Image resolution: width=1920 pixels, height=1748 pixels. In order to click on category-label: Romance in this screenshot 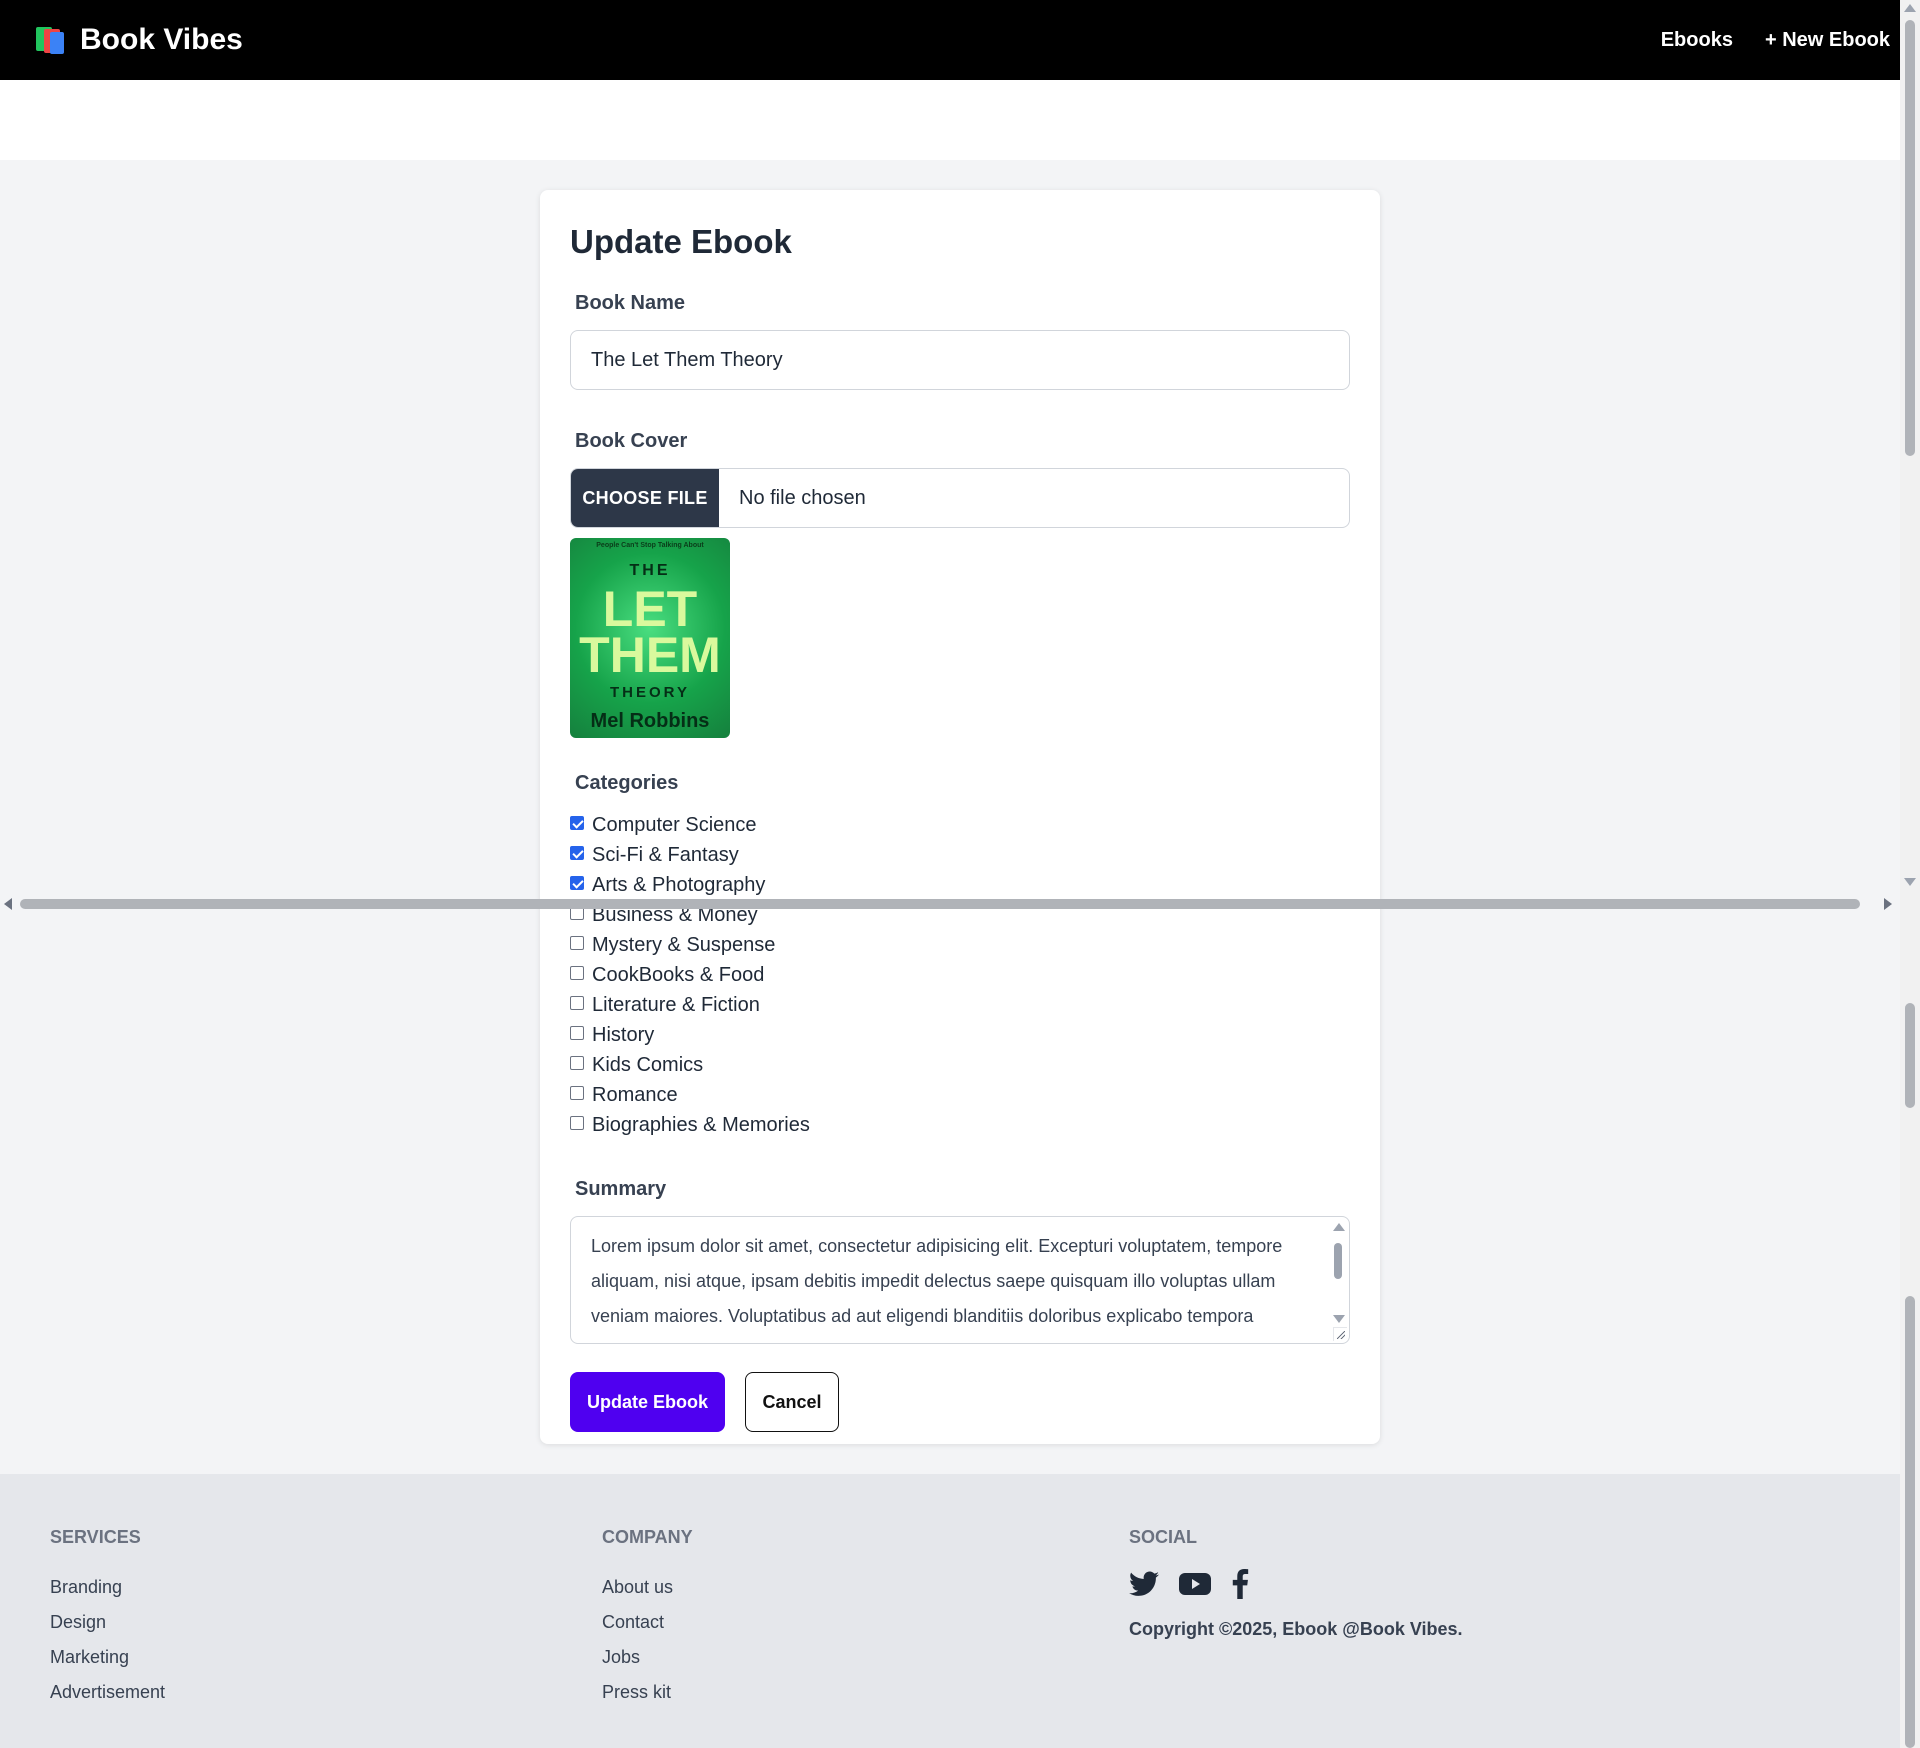, I will do `click(635, 1094)`.